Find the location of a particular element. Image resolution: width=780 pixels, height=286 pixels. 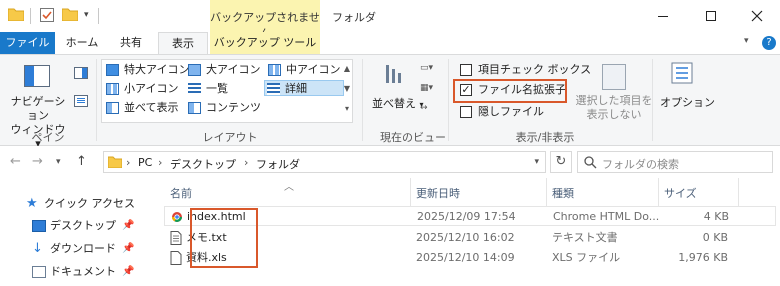

layout-medium-icons: 中アイコン is located at coordinates (303, 70).